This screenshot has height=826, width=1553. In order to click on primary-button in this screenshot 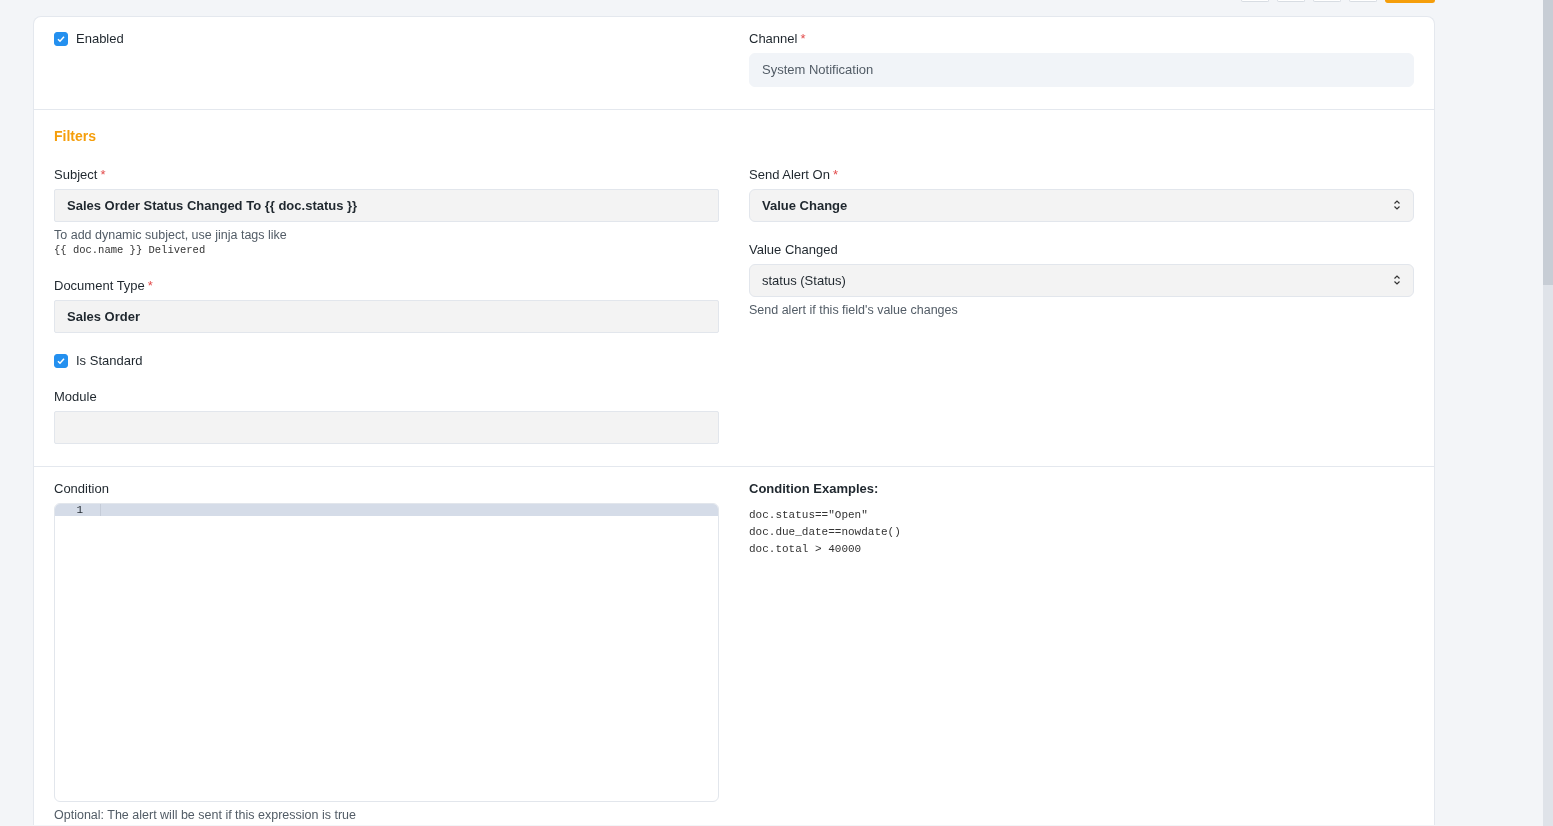, I will do `click(1410, 1)`.